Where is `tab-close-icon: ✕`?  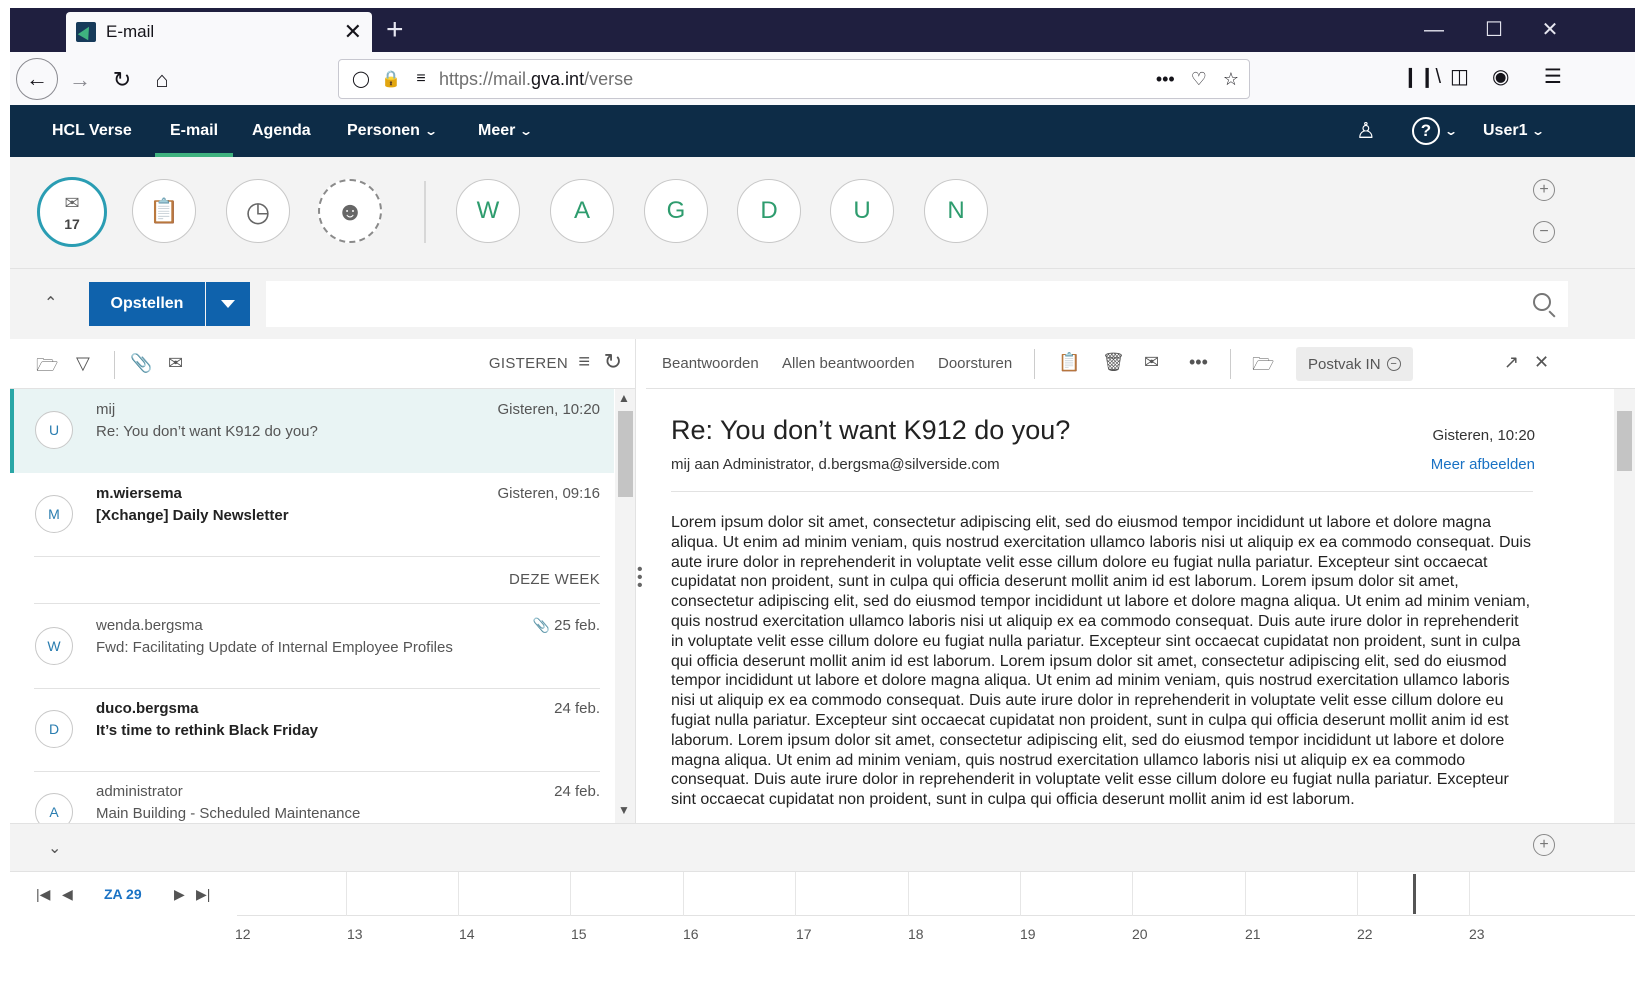
tab-close-icon: ✕ is located at coordinates (353, 32).